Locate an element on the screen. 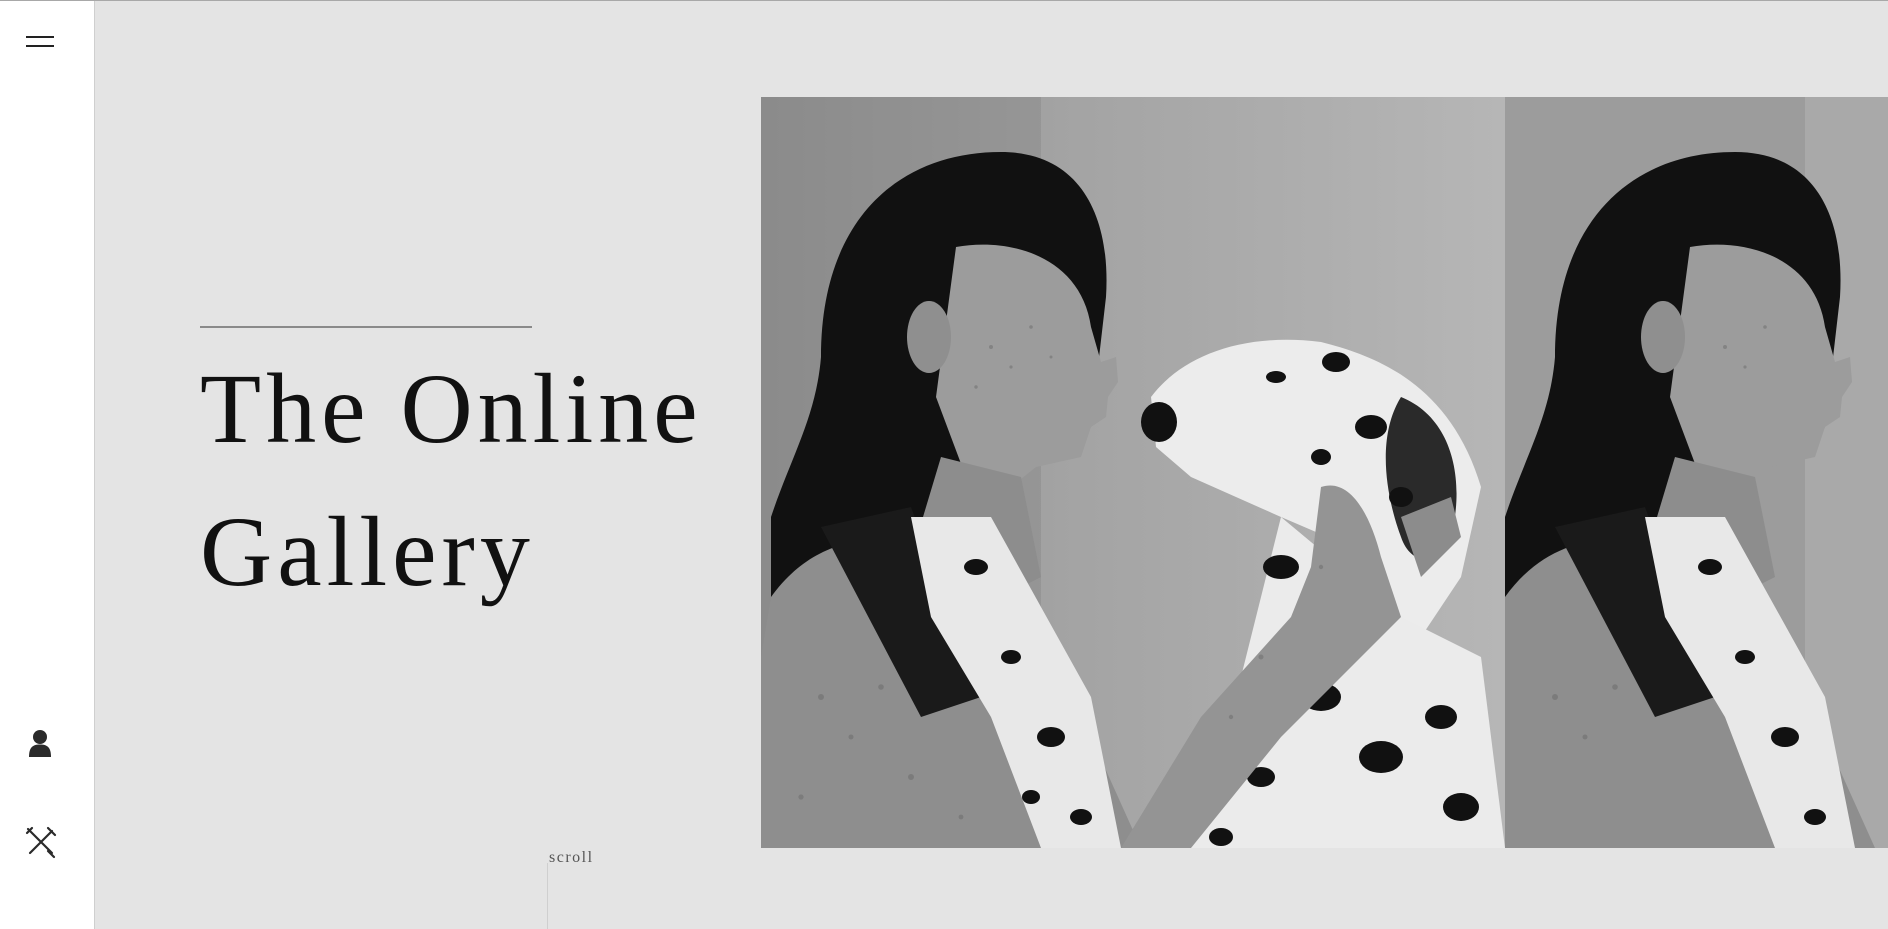 The image size is (1888, 929). scroll-indicator-line is located at coordinates (547, 896).